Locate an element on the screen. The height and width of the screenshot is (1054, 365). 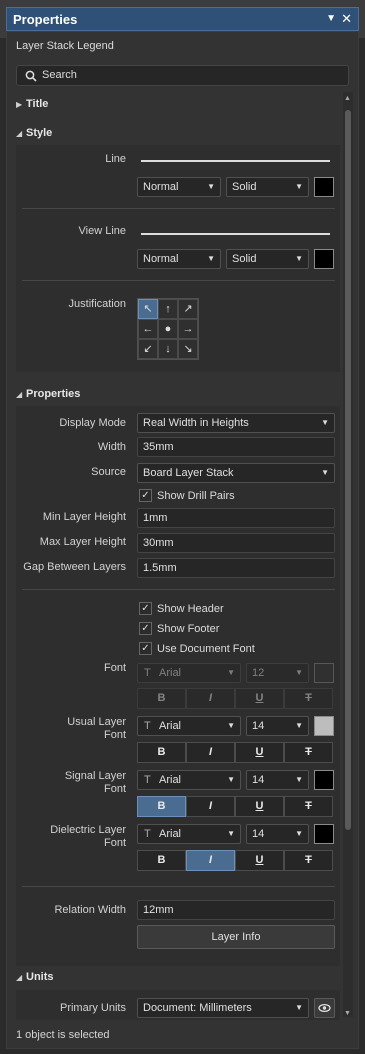
width-field: 35mm is located at coordinates (236, 447).